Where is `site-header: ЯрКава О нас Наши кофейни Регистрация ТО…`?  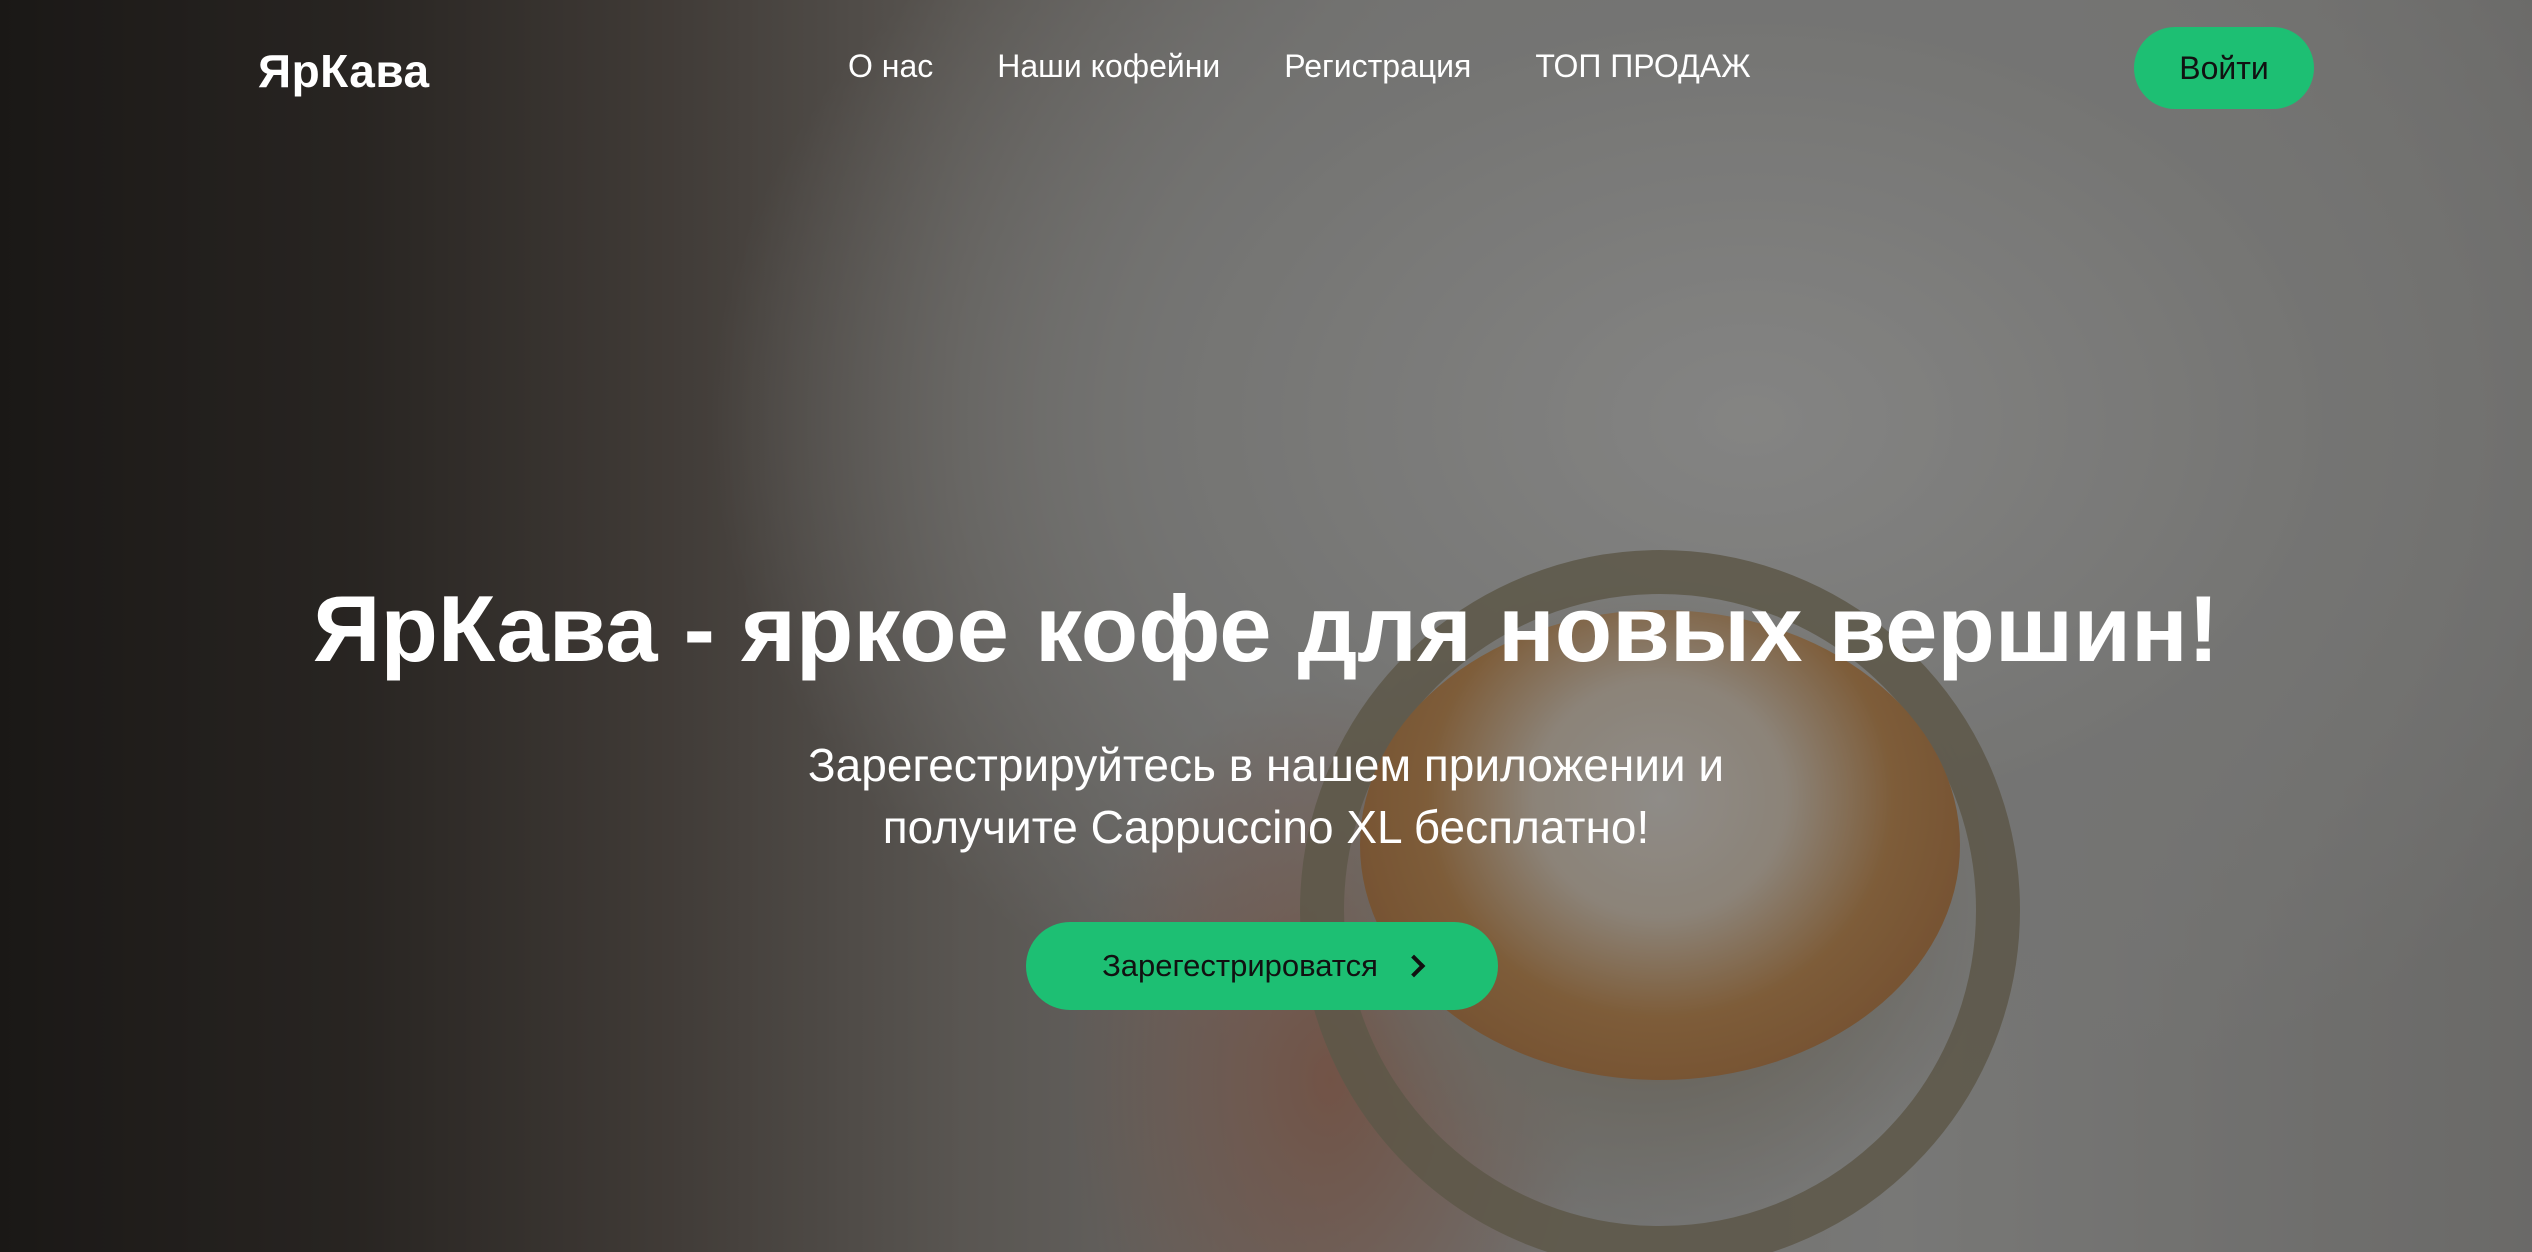 site-header: ЯрКава О нас Наши кофейни Регистрация ТО… is located at coordinates (1266, 68).